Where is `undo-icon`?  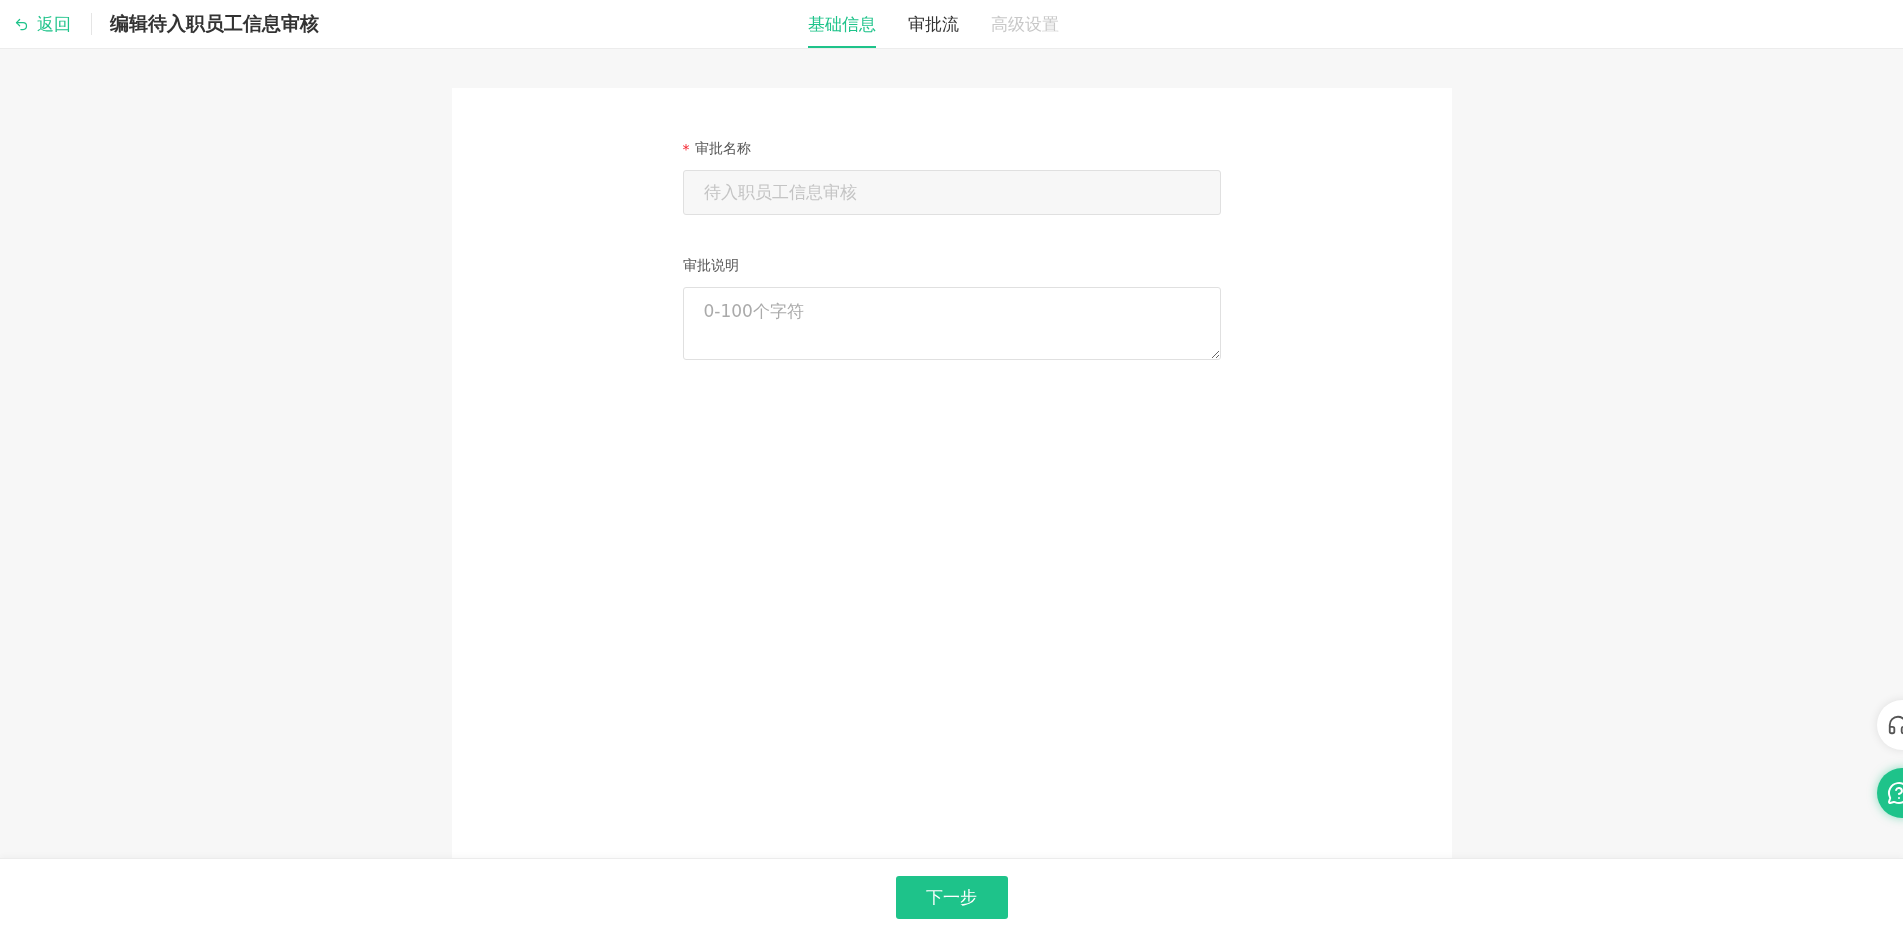
undo-icon is located at coordinates (21, 24).